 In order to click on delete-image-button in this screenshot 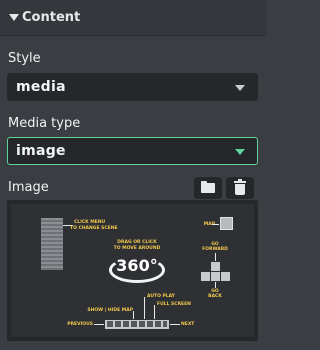, I will do `click(240, 188)`.